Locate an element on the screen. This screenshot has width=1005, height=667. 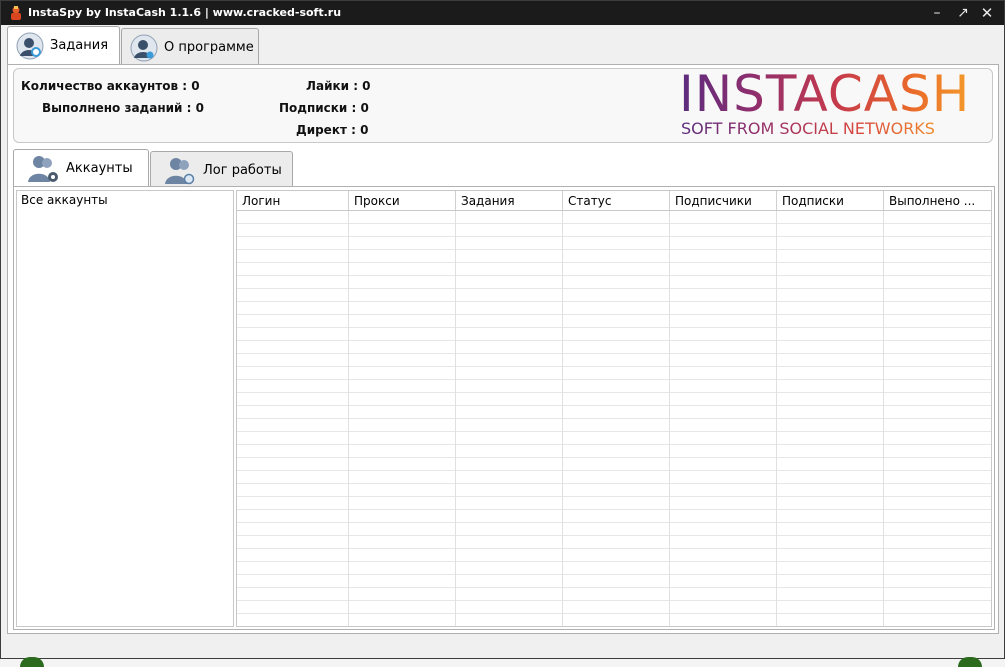
minimize-button: – is located at coordinates (937, 13).